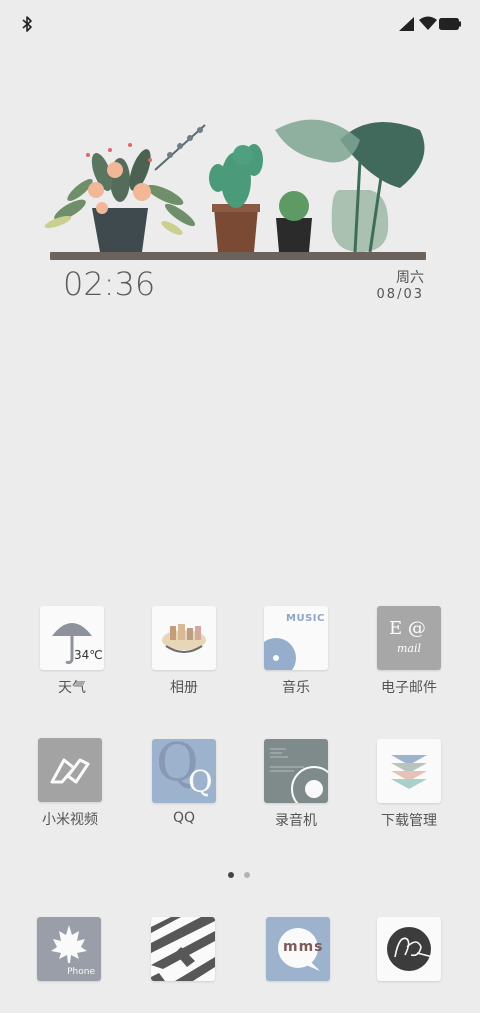 The image size is (480, 1013). I want to click on app-email: E @ mail 电子邮件, so click(409, 651).